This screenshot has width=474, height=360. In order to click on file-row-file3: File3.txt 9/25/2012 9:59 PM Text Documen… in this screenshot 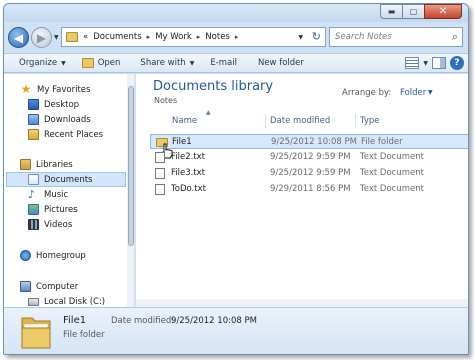, I will do `click(309, 173)`.